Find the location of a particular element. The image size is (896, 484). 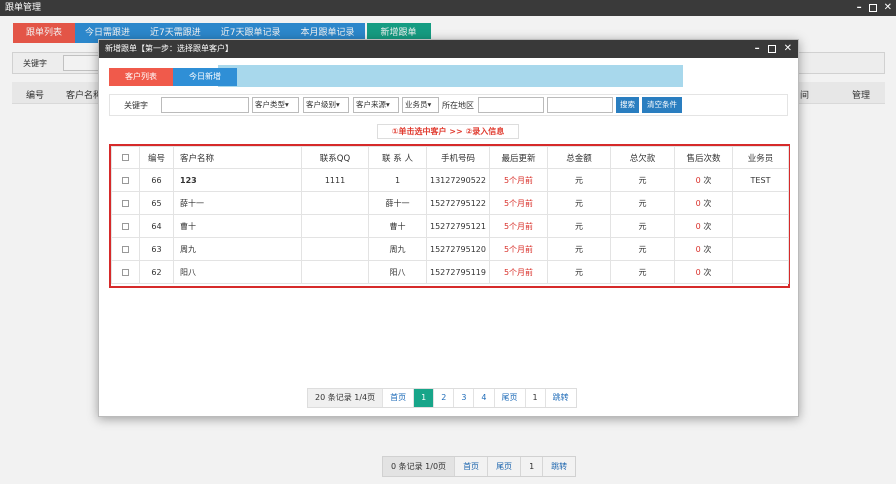

select-all-cell is located at coordinates (125, 157).